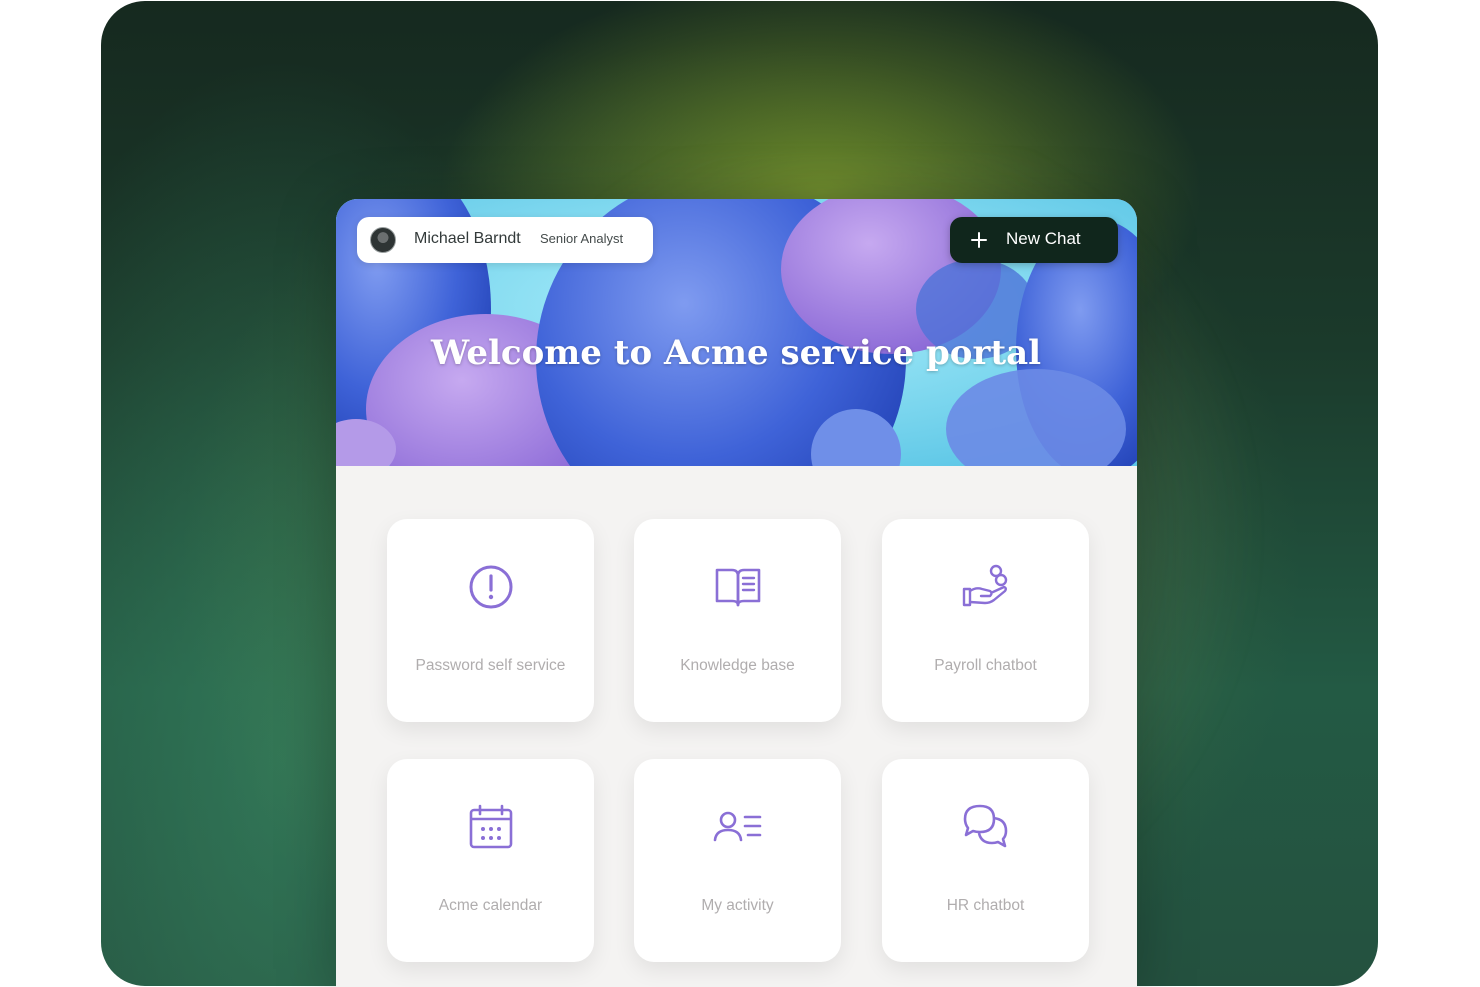 The image size is (1480, 987). Describe the element at coordinates (737, 860) in the screenshot. I see `tile-my-activity: My activity` at that location.